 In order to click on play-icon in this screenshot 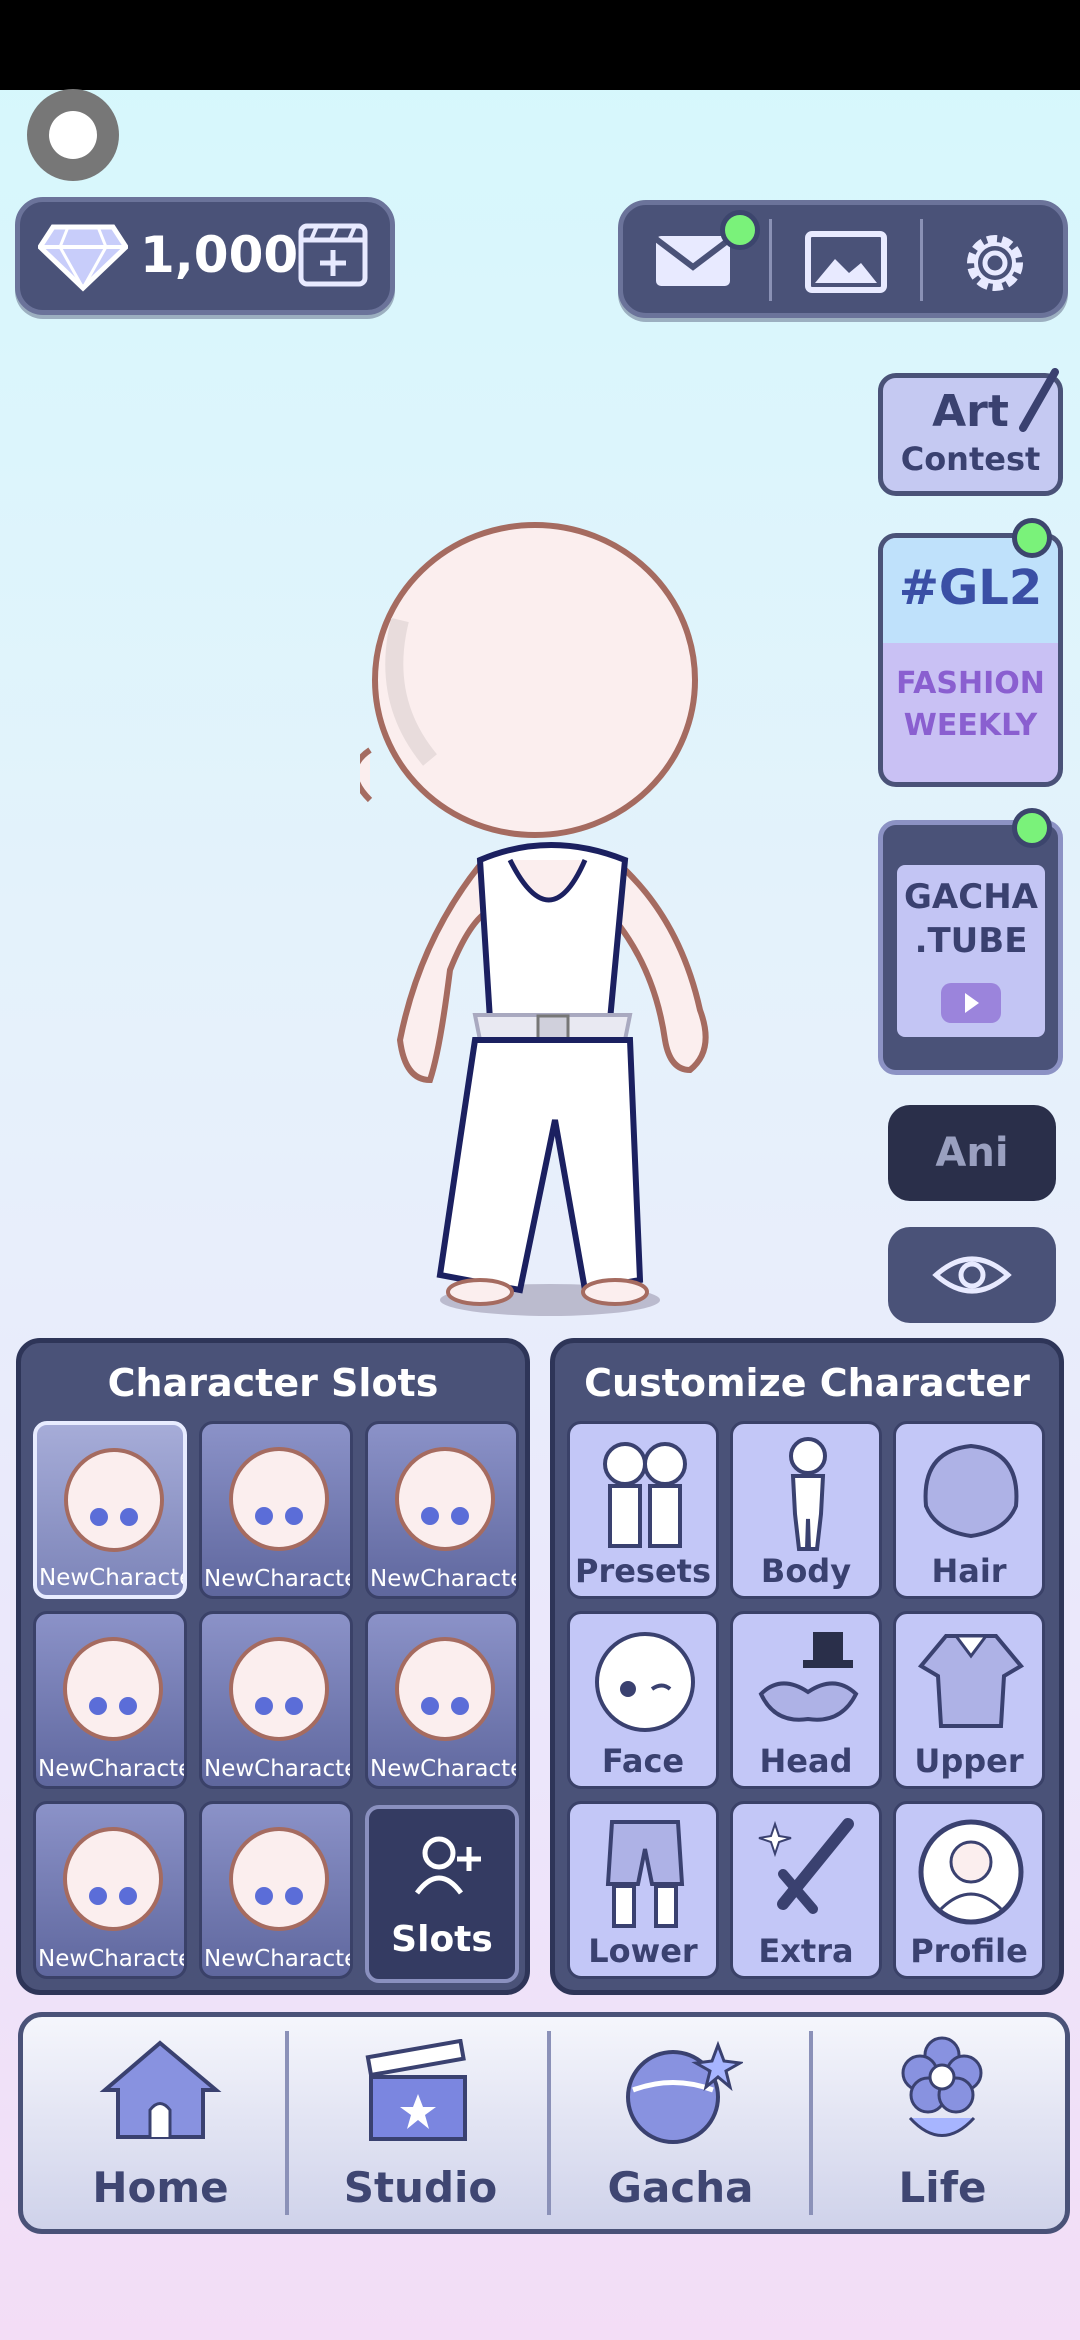, I will do `click(971, 1003)`.